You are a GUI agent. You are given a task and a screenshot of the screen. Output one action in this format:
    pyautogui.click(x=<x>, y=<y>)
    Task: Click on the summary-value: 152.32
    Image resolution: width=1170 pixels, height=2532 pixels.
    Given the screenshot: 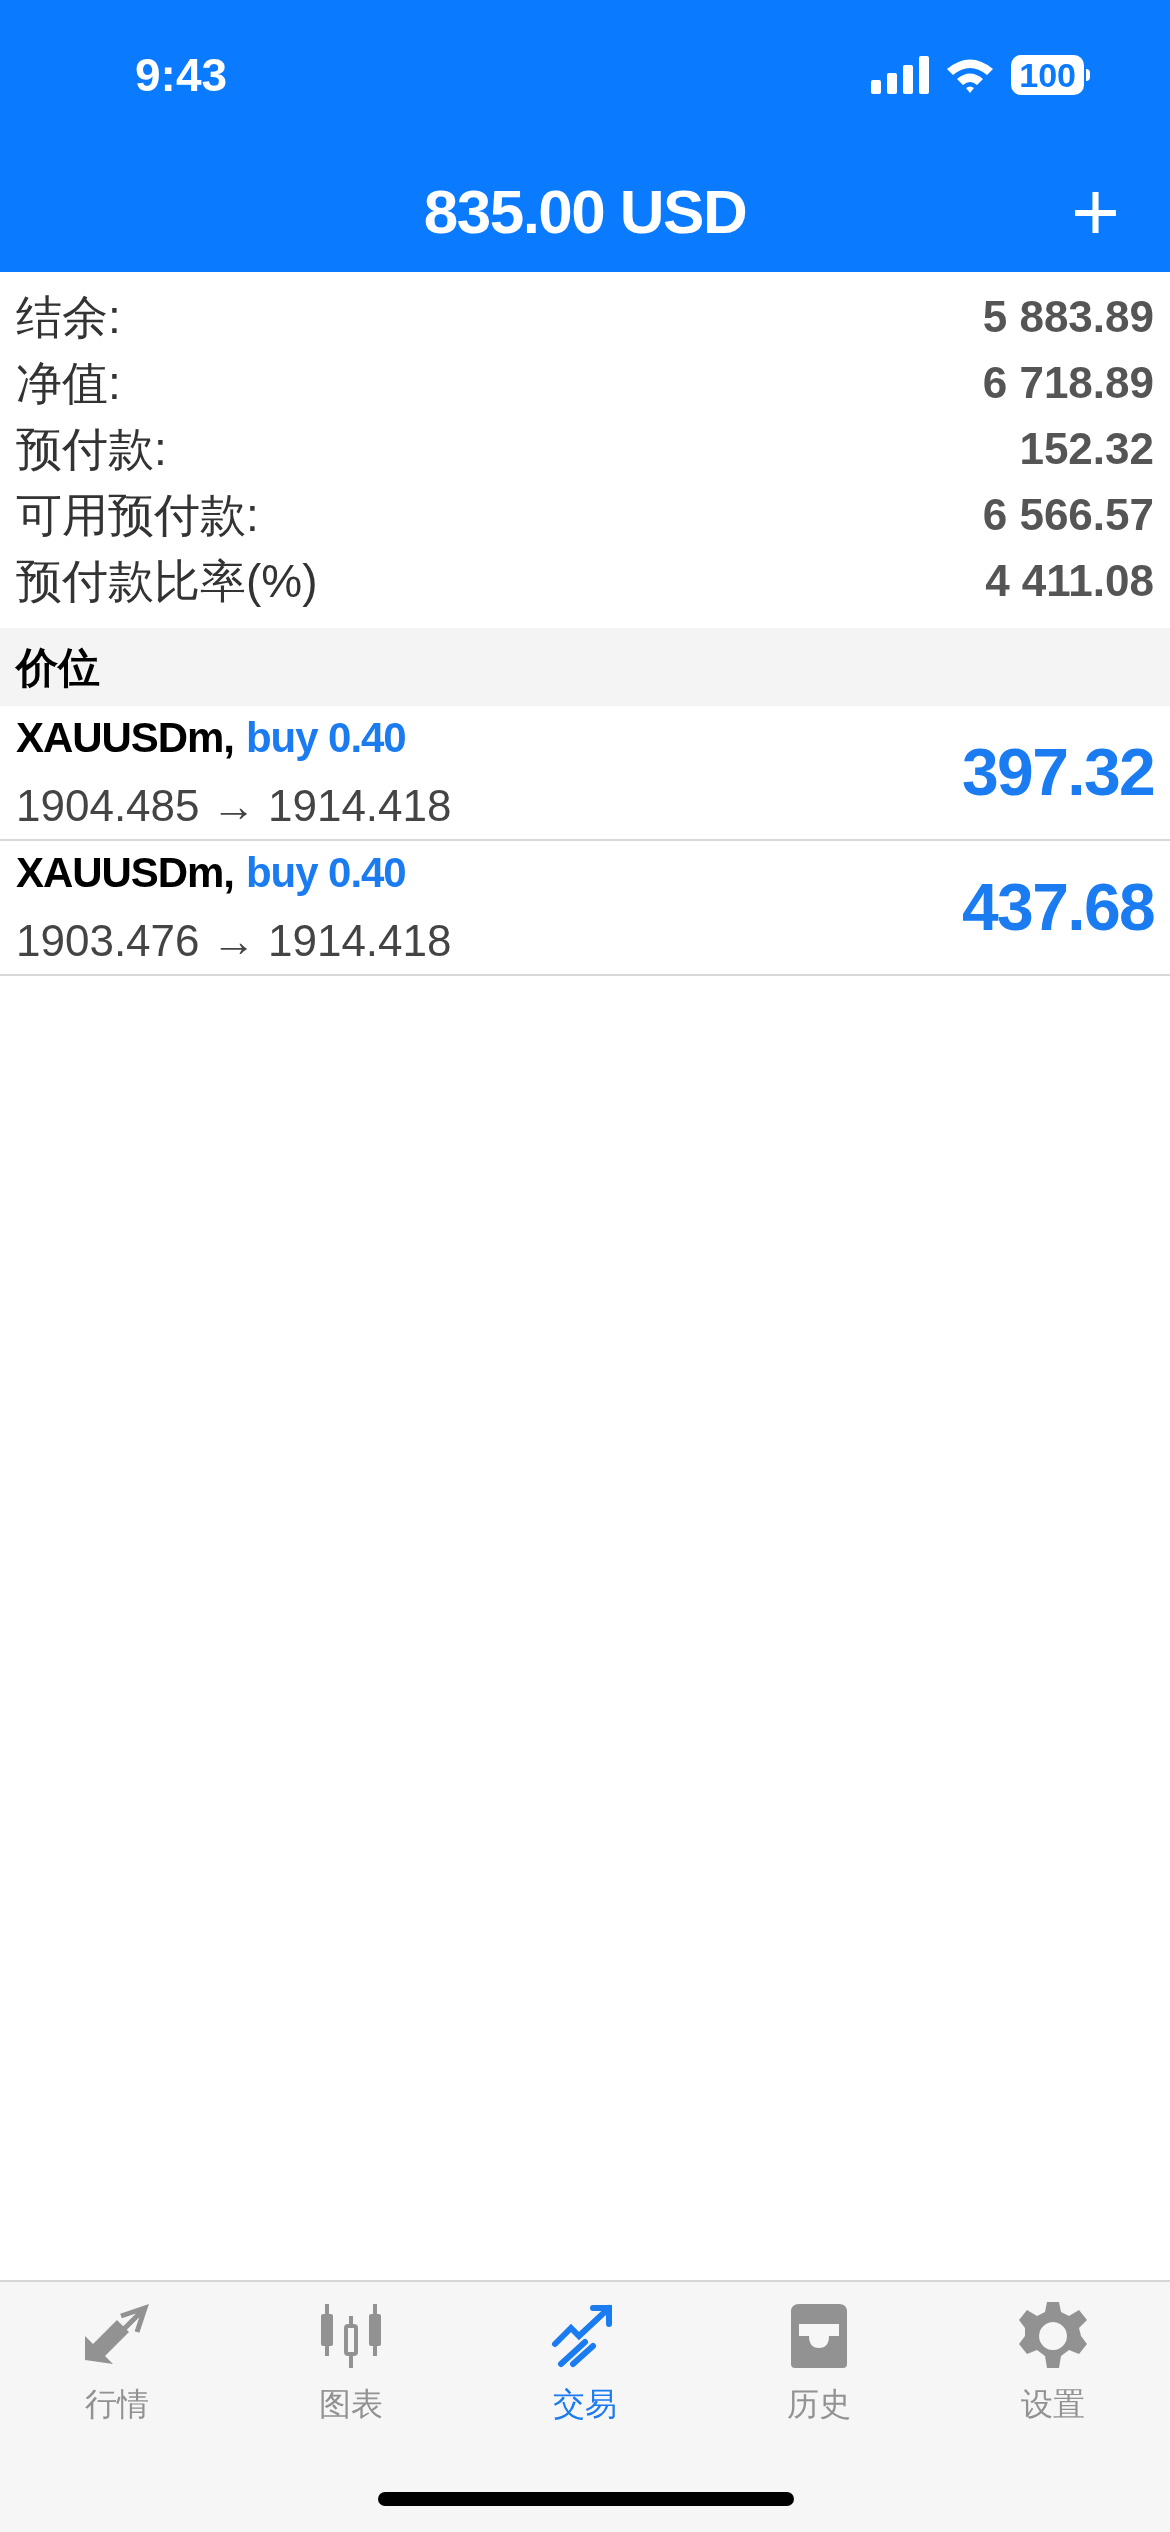 What is the action you would take?
    pyautogui.click(x=1086, y=449)
    